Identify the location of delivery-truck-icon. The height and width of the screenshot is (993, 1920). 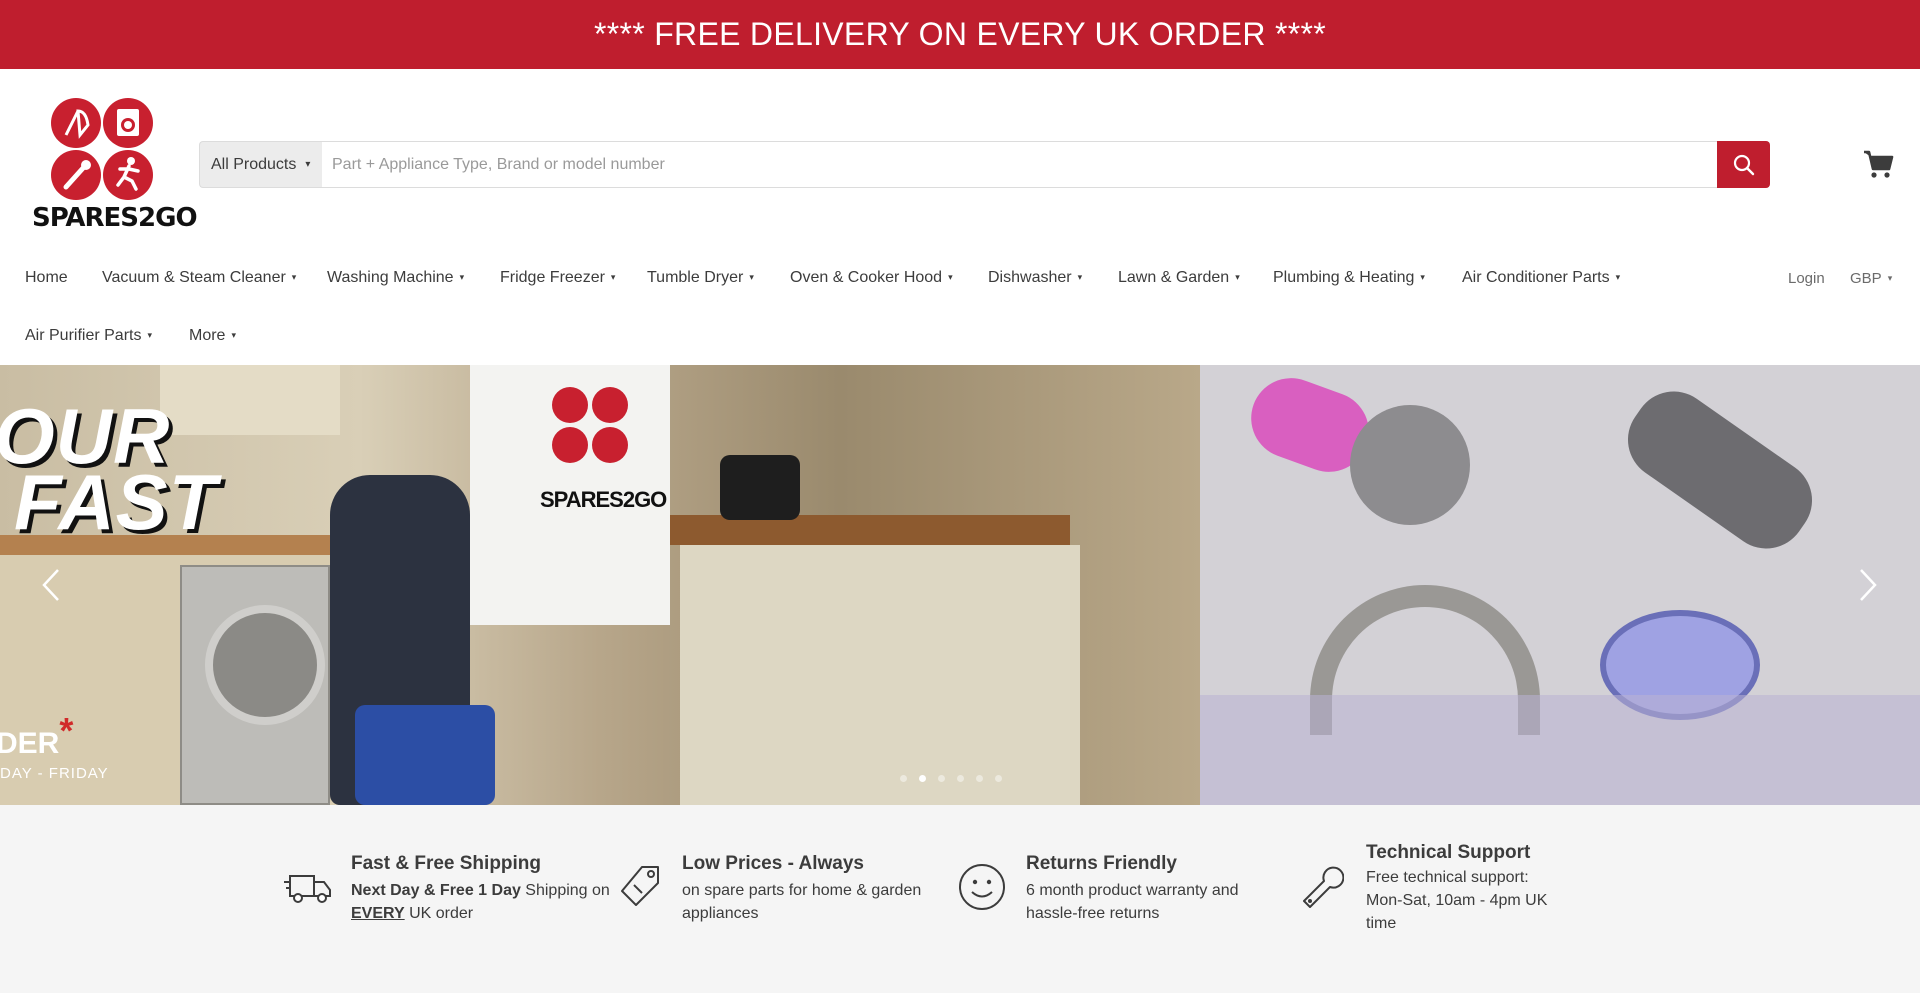
(308, 890).